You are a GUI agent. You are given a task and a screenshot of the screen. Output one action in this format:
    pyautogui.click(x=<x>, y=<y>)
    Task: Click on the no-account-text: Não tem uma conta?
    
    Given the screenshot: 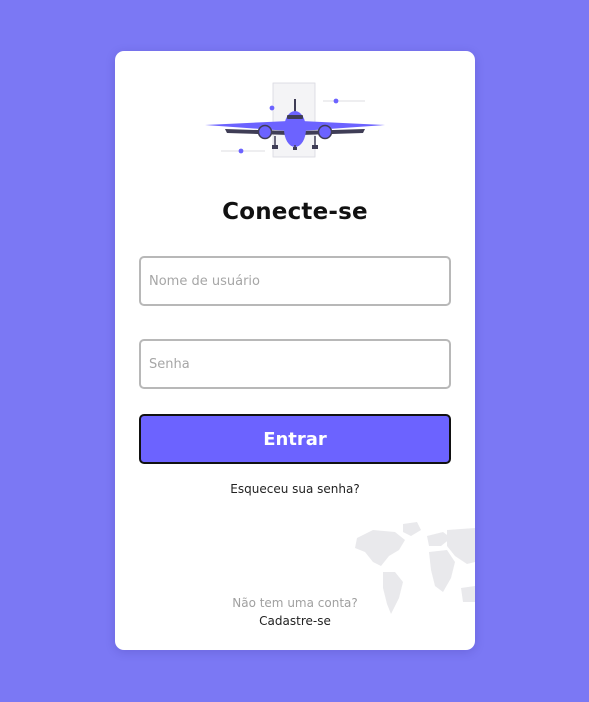 What is the action you would take?
    pyautogui.click(x=295, y=603)
    